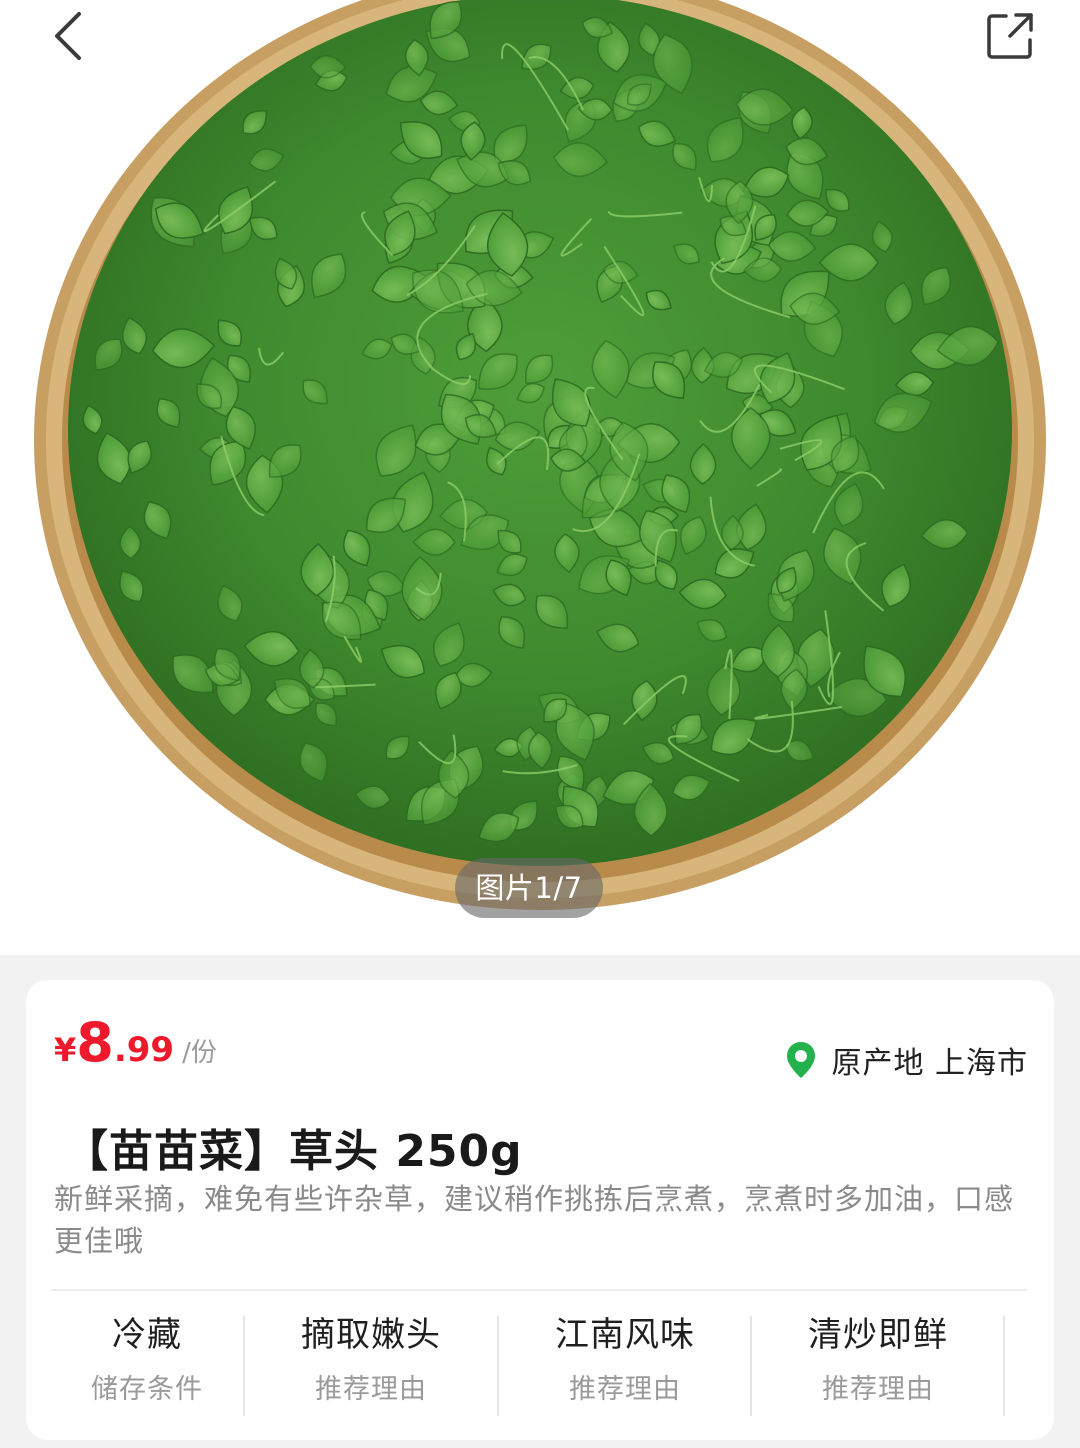 This screenshot has width=1080, height=1448. I want to click on feature-title: 摘取嫩头, so click(371, 1335).